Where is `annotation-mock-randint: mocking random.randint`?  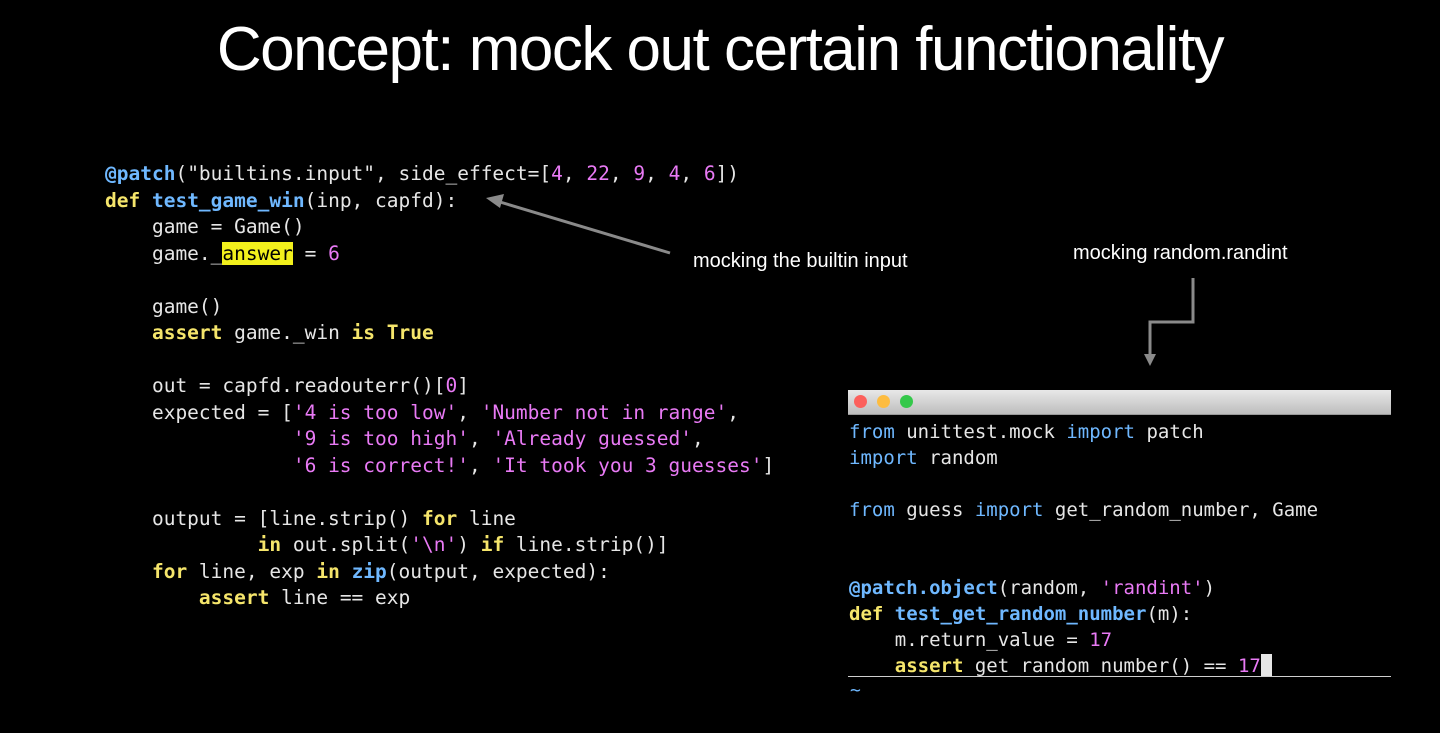
annotation-mock-randint: mocking random.randint is located at coordinates (1180, 253).